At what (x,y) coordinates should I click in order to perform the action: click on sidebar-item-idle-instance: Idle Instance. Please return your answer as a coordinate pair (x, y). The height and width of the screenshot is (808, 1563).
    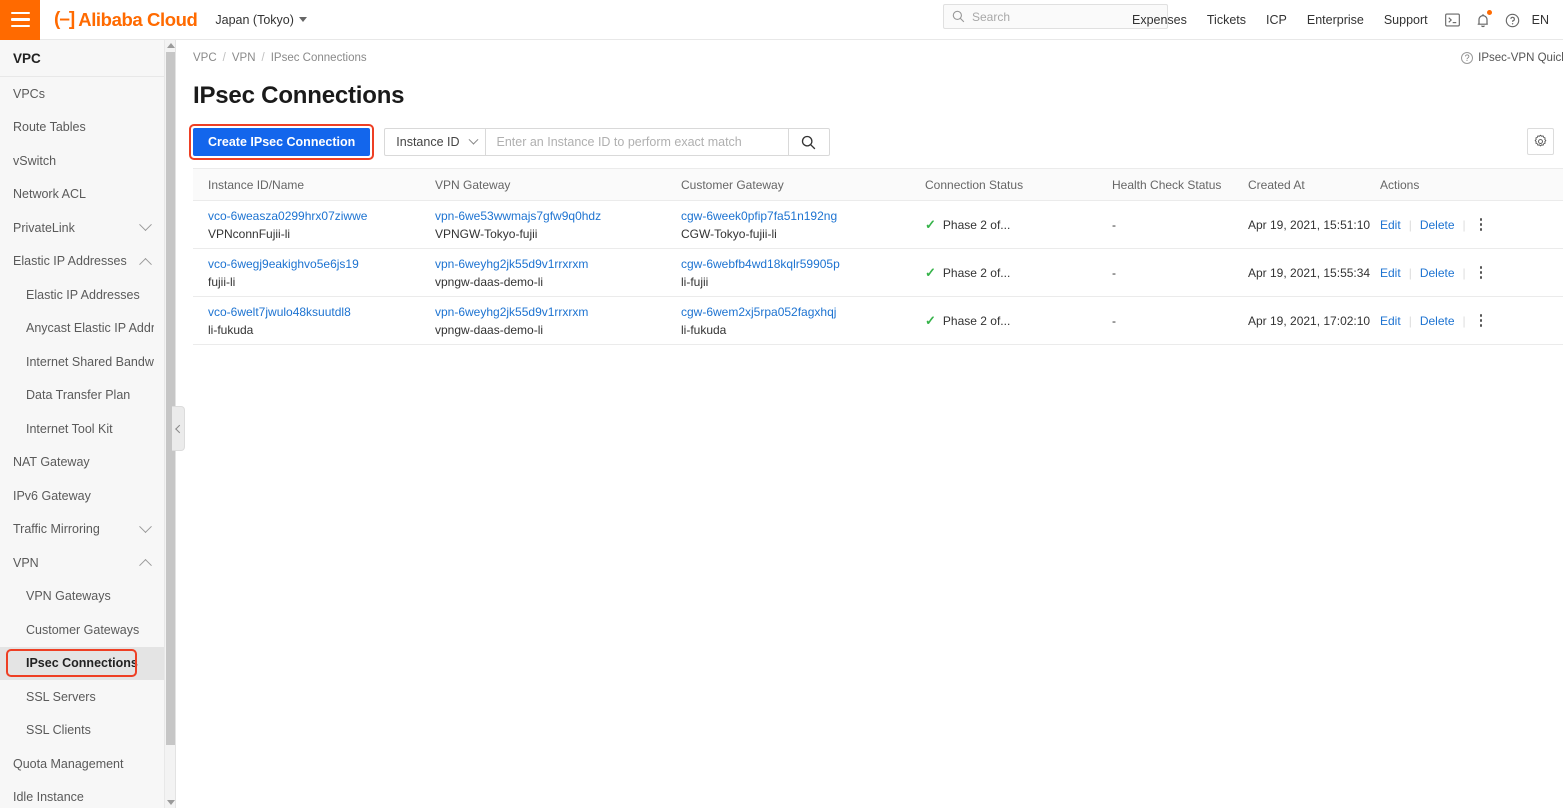
    Looking at the image, I should click on (82, 794).